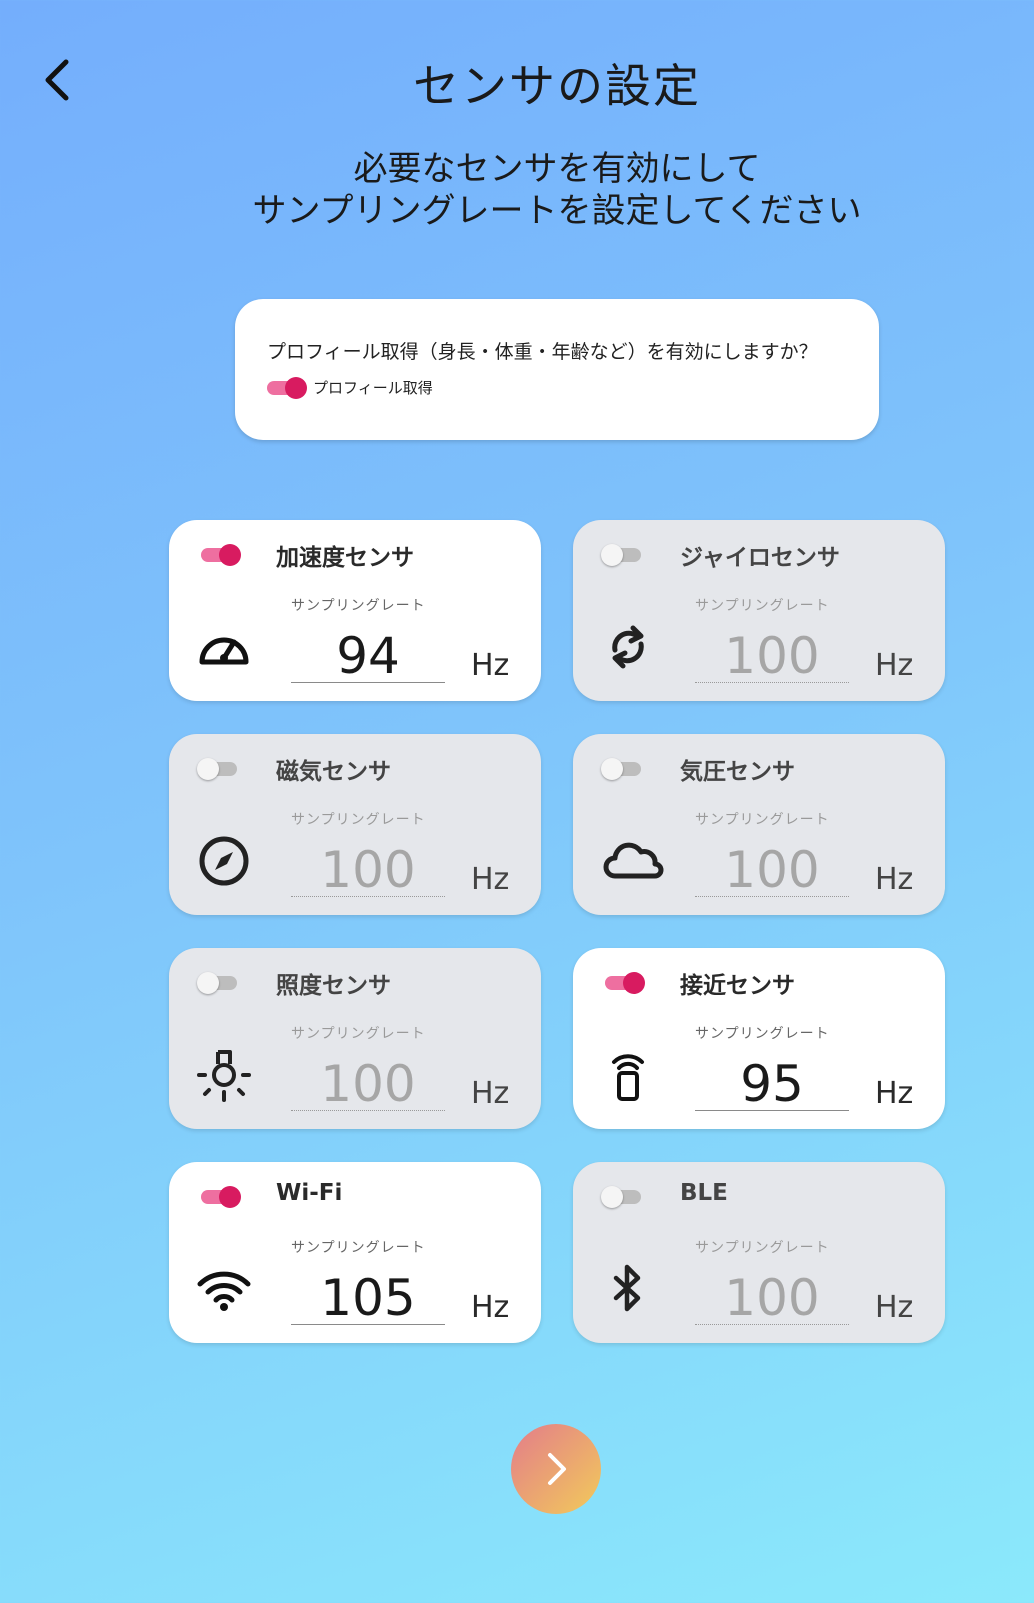  Describe the element at coordinates (333, 772) in the screenshot. I see `sensor-name: 磁気センサ` at that location.